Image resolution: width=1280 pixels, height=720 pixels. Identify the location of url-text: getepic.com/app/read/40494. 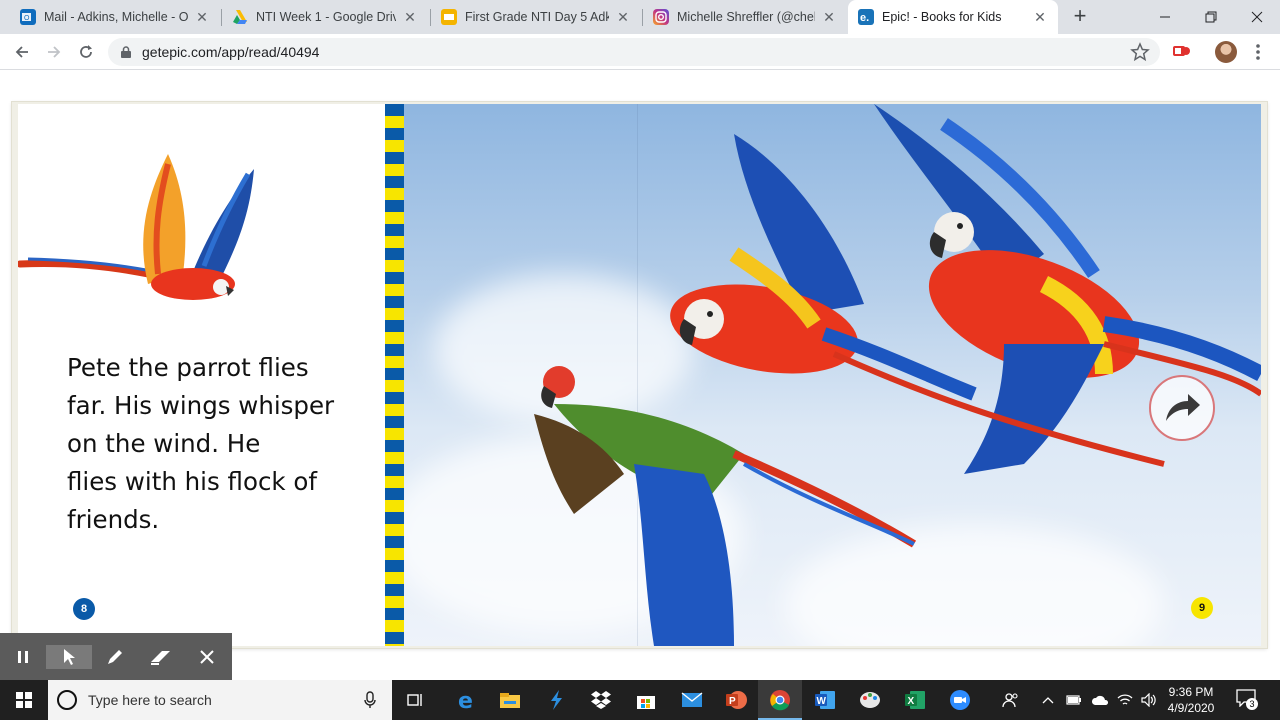
(231, 52).